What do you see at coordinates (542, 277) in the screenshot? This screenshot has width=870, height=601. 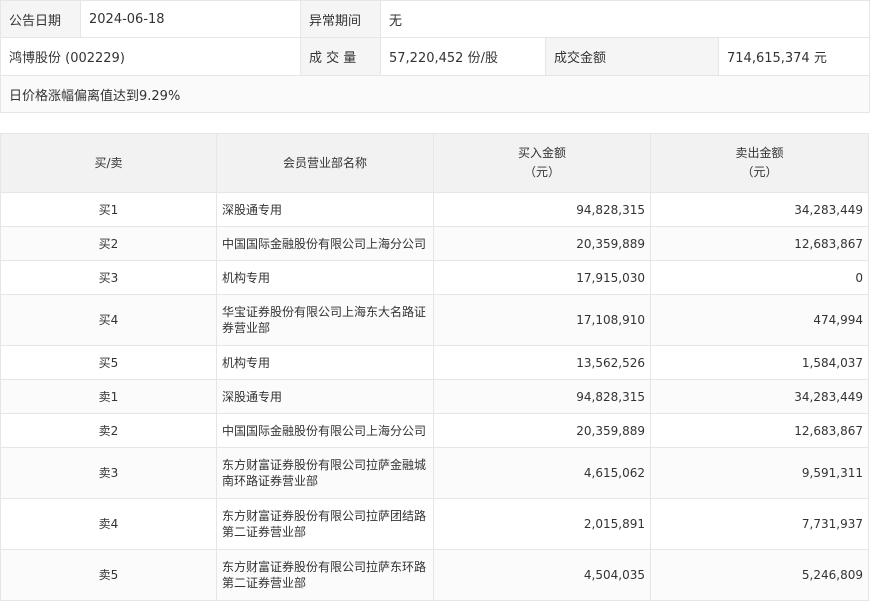 I see `row-buy: 17,915,030` at bounding box center [542, 277].